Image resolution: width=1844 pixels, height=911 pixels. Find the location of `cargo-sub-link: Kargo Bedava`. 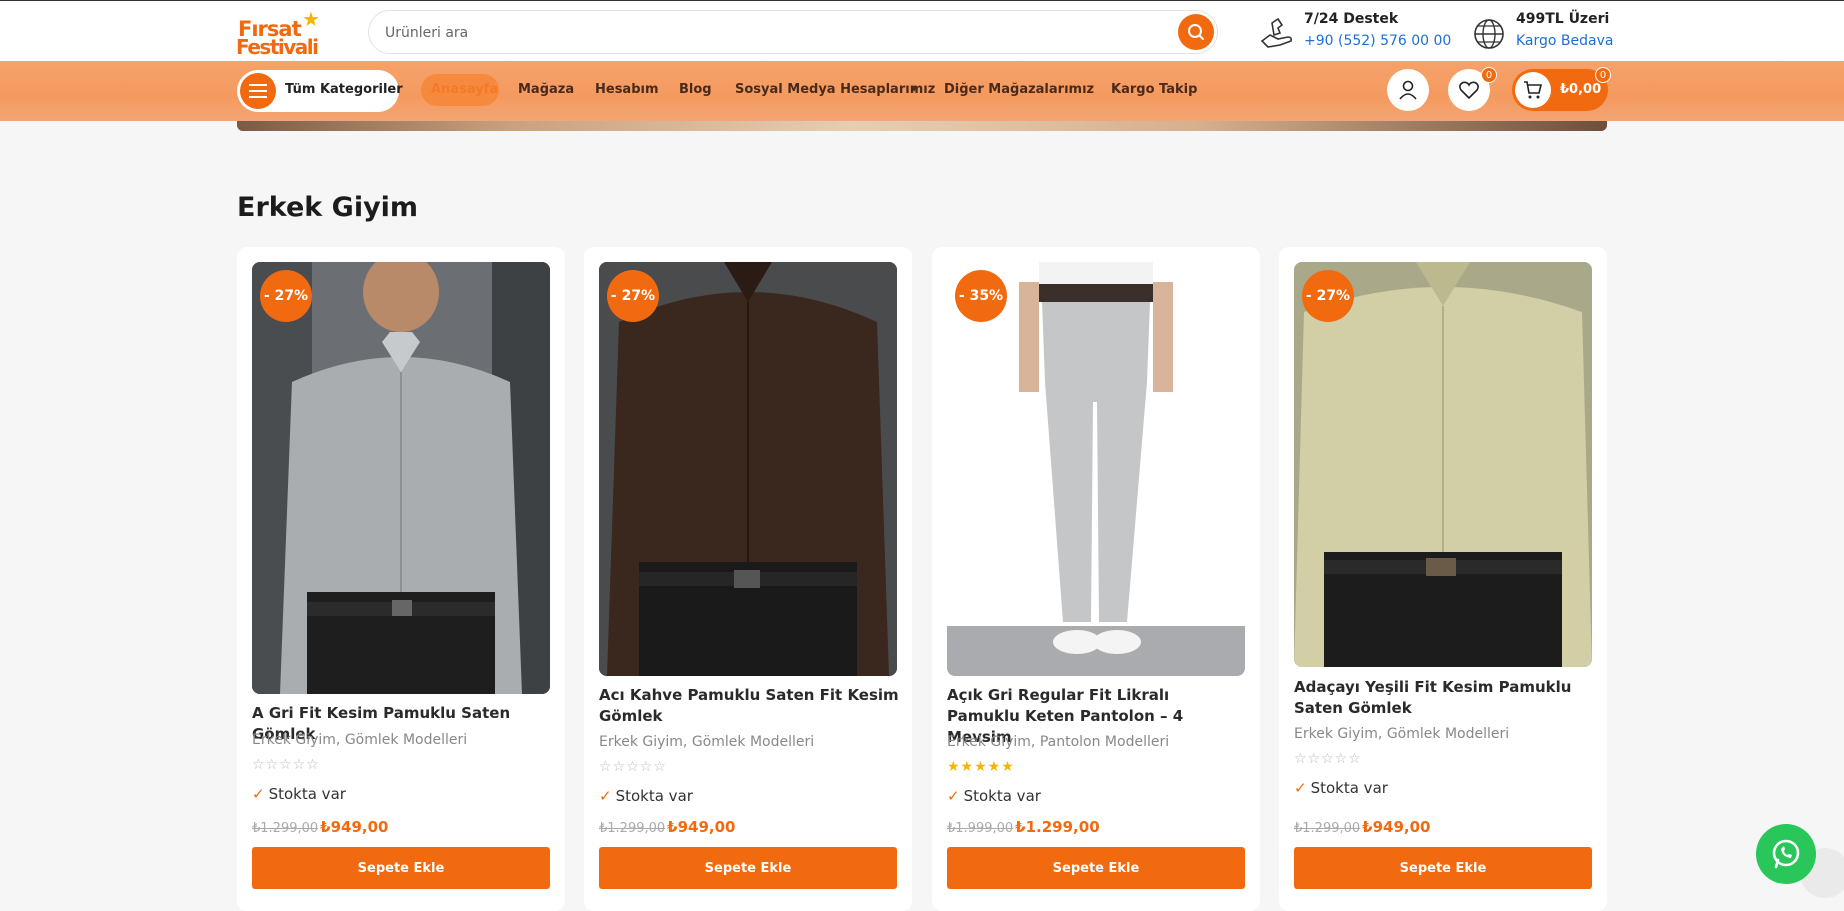

cargo-sub-link: Kargo Bedava is located at coordinates (1564, 41).